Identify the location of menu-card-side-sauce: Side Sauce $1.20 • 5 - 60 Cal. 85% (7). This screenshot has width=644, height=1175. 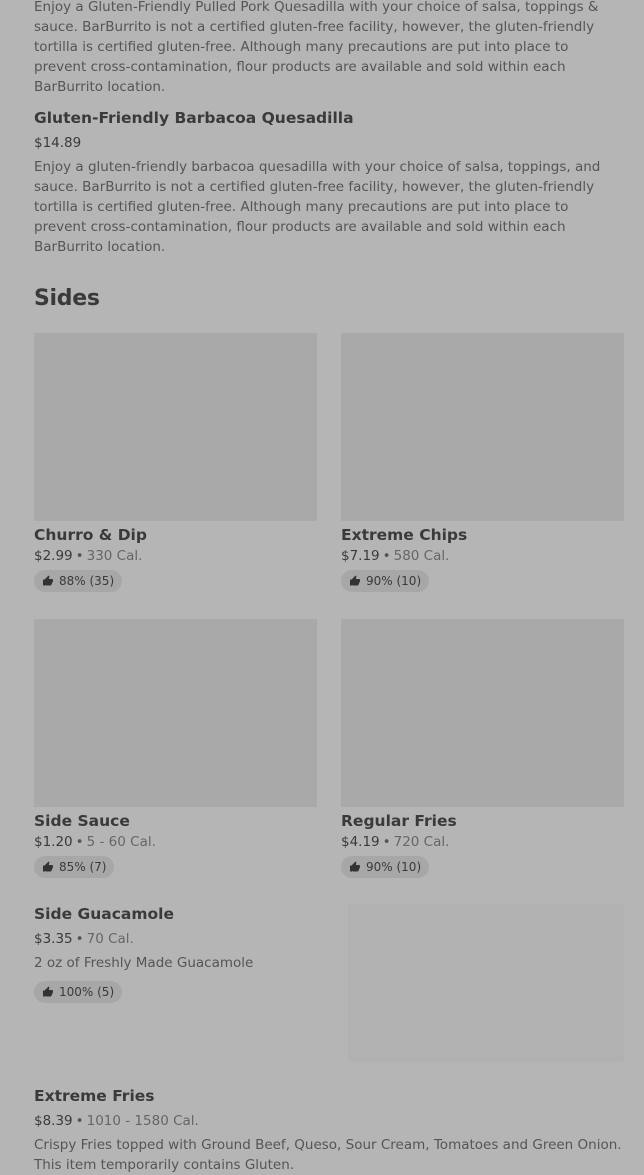
(175, 748).